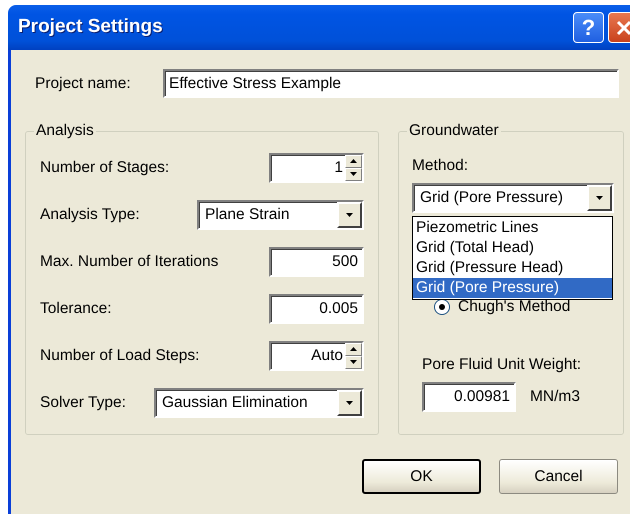  I want to click on dropdown-option: Grid (Pore Pressure), so click(512, 288).